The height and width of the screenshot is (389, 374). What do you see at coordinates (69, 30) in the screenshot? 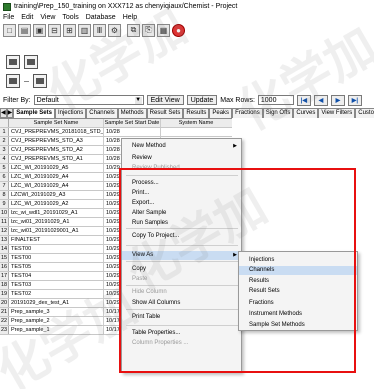
I see `method-icon: ⊞` at bounding box center [69, 30].